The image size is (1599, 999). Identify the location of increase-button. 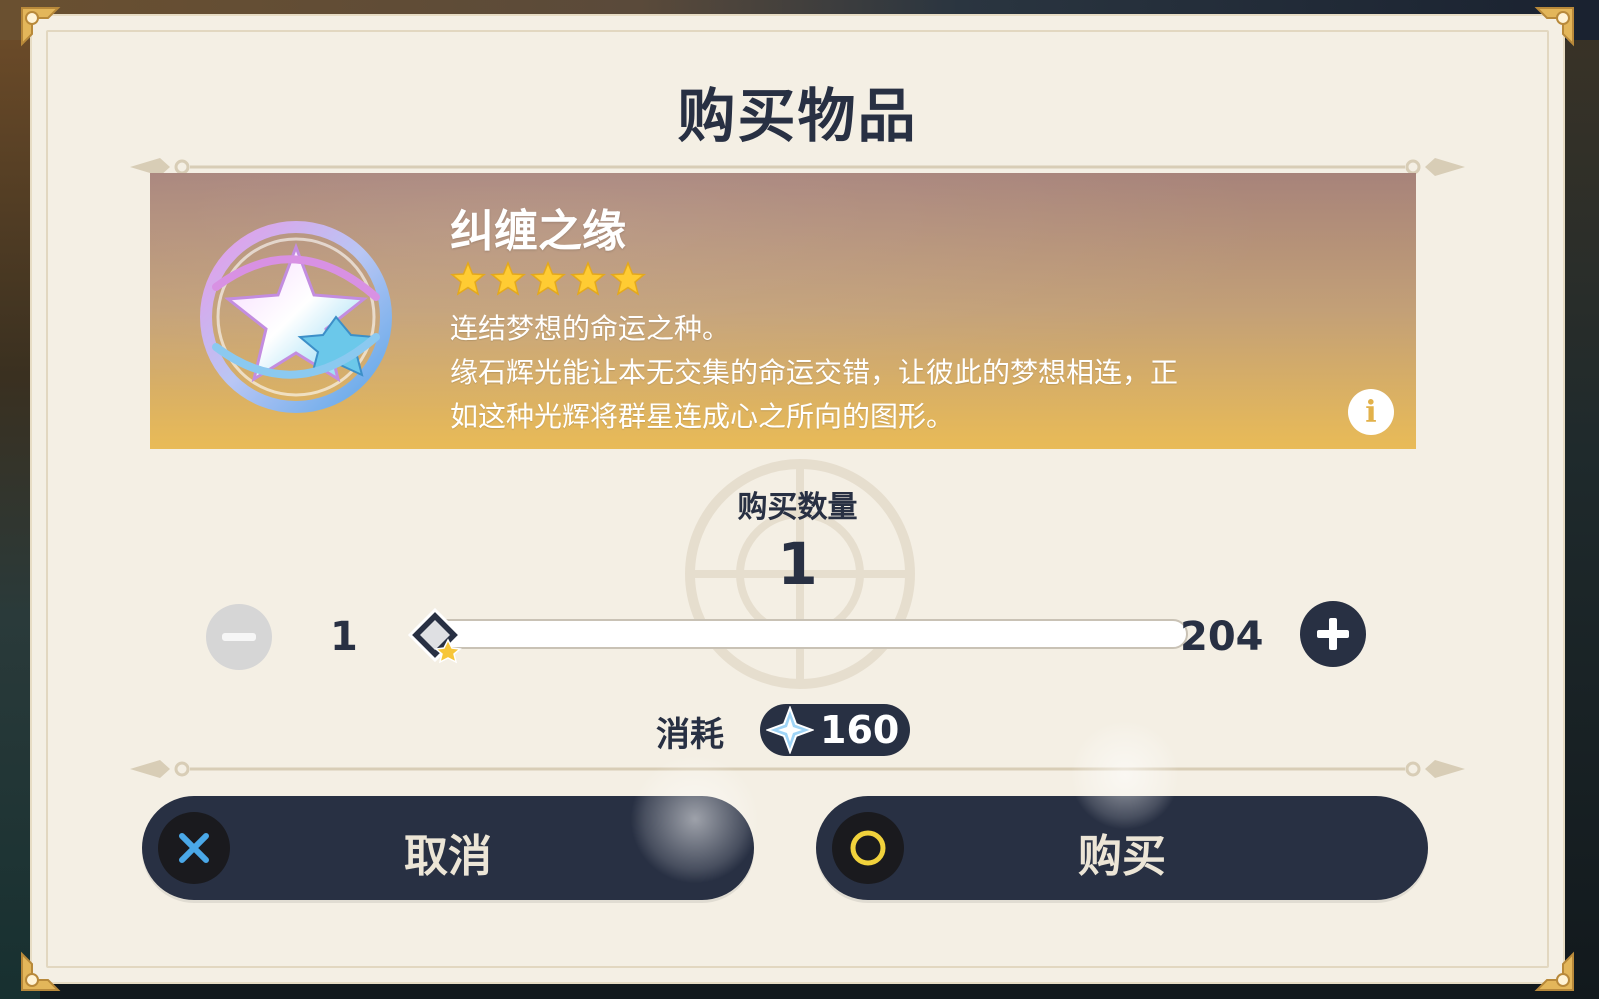
(1333, 634).